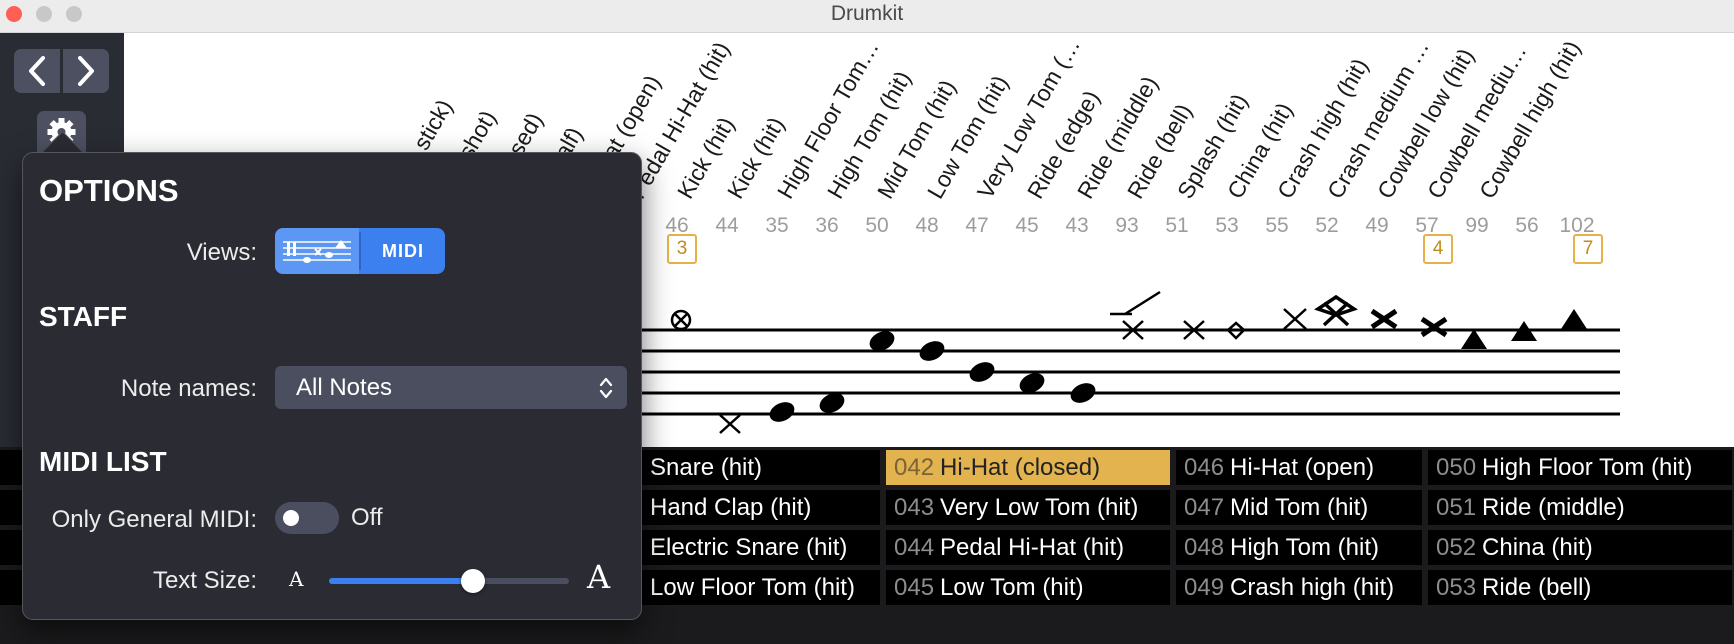 Image resolution: width=1734 pixels, height=644 pixels. I want to click on options-title: OPTIONS, so click(109, 190).